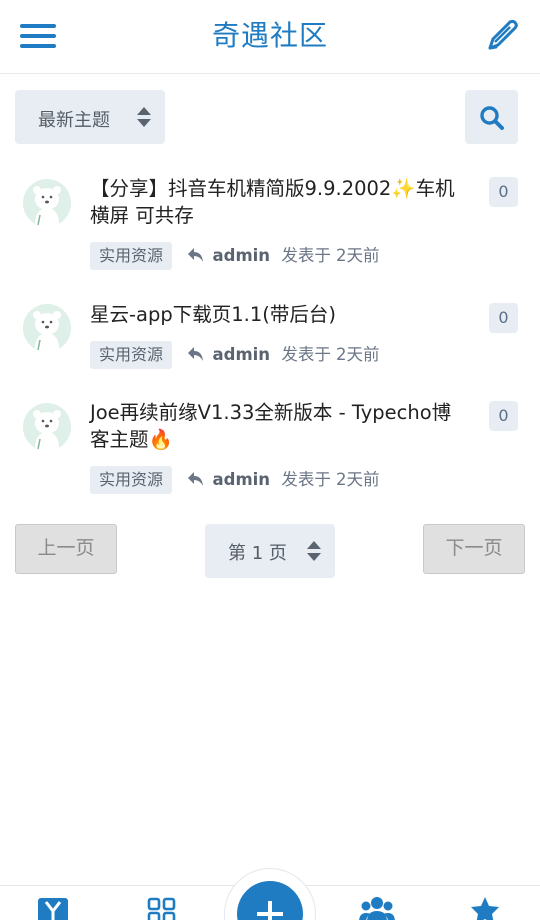  What do you see at coordinates (474, 549) in the screenshot?
I see `next-page-button: 下一页` at bounding box center [474, 549].